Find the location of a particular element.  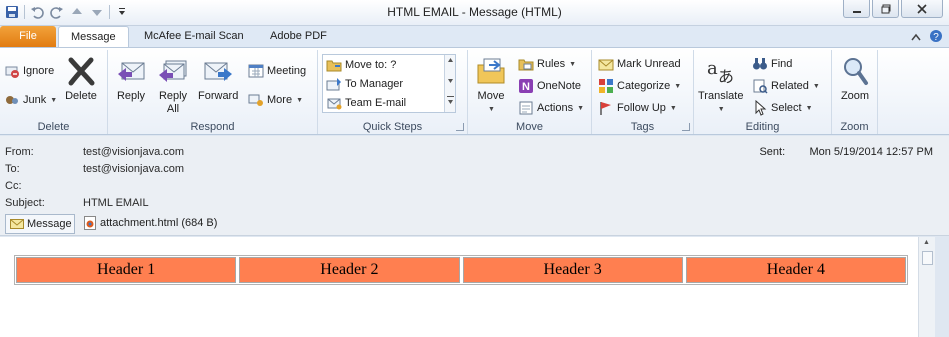

forward-button: Forward is located at coordinates (218, 78).